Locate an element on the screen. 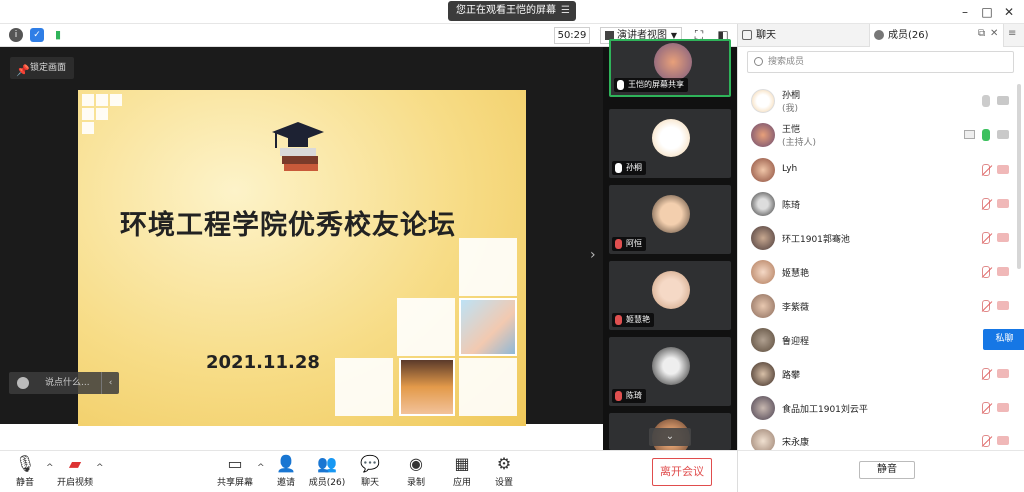 The image size is (1024, 492). member-row: 路攀 is located at coordinates (882, 374).